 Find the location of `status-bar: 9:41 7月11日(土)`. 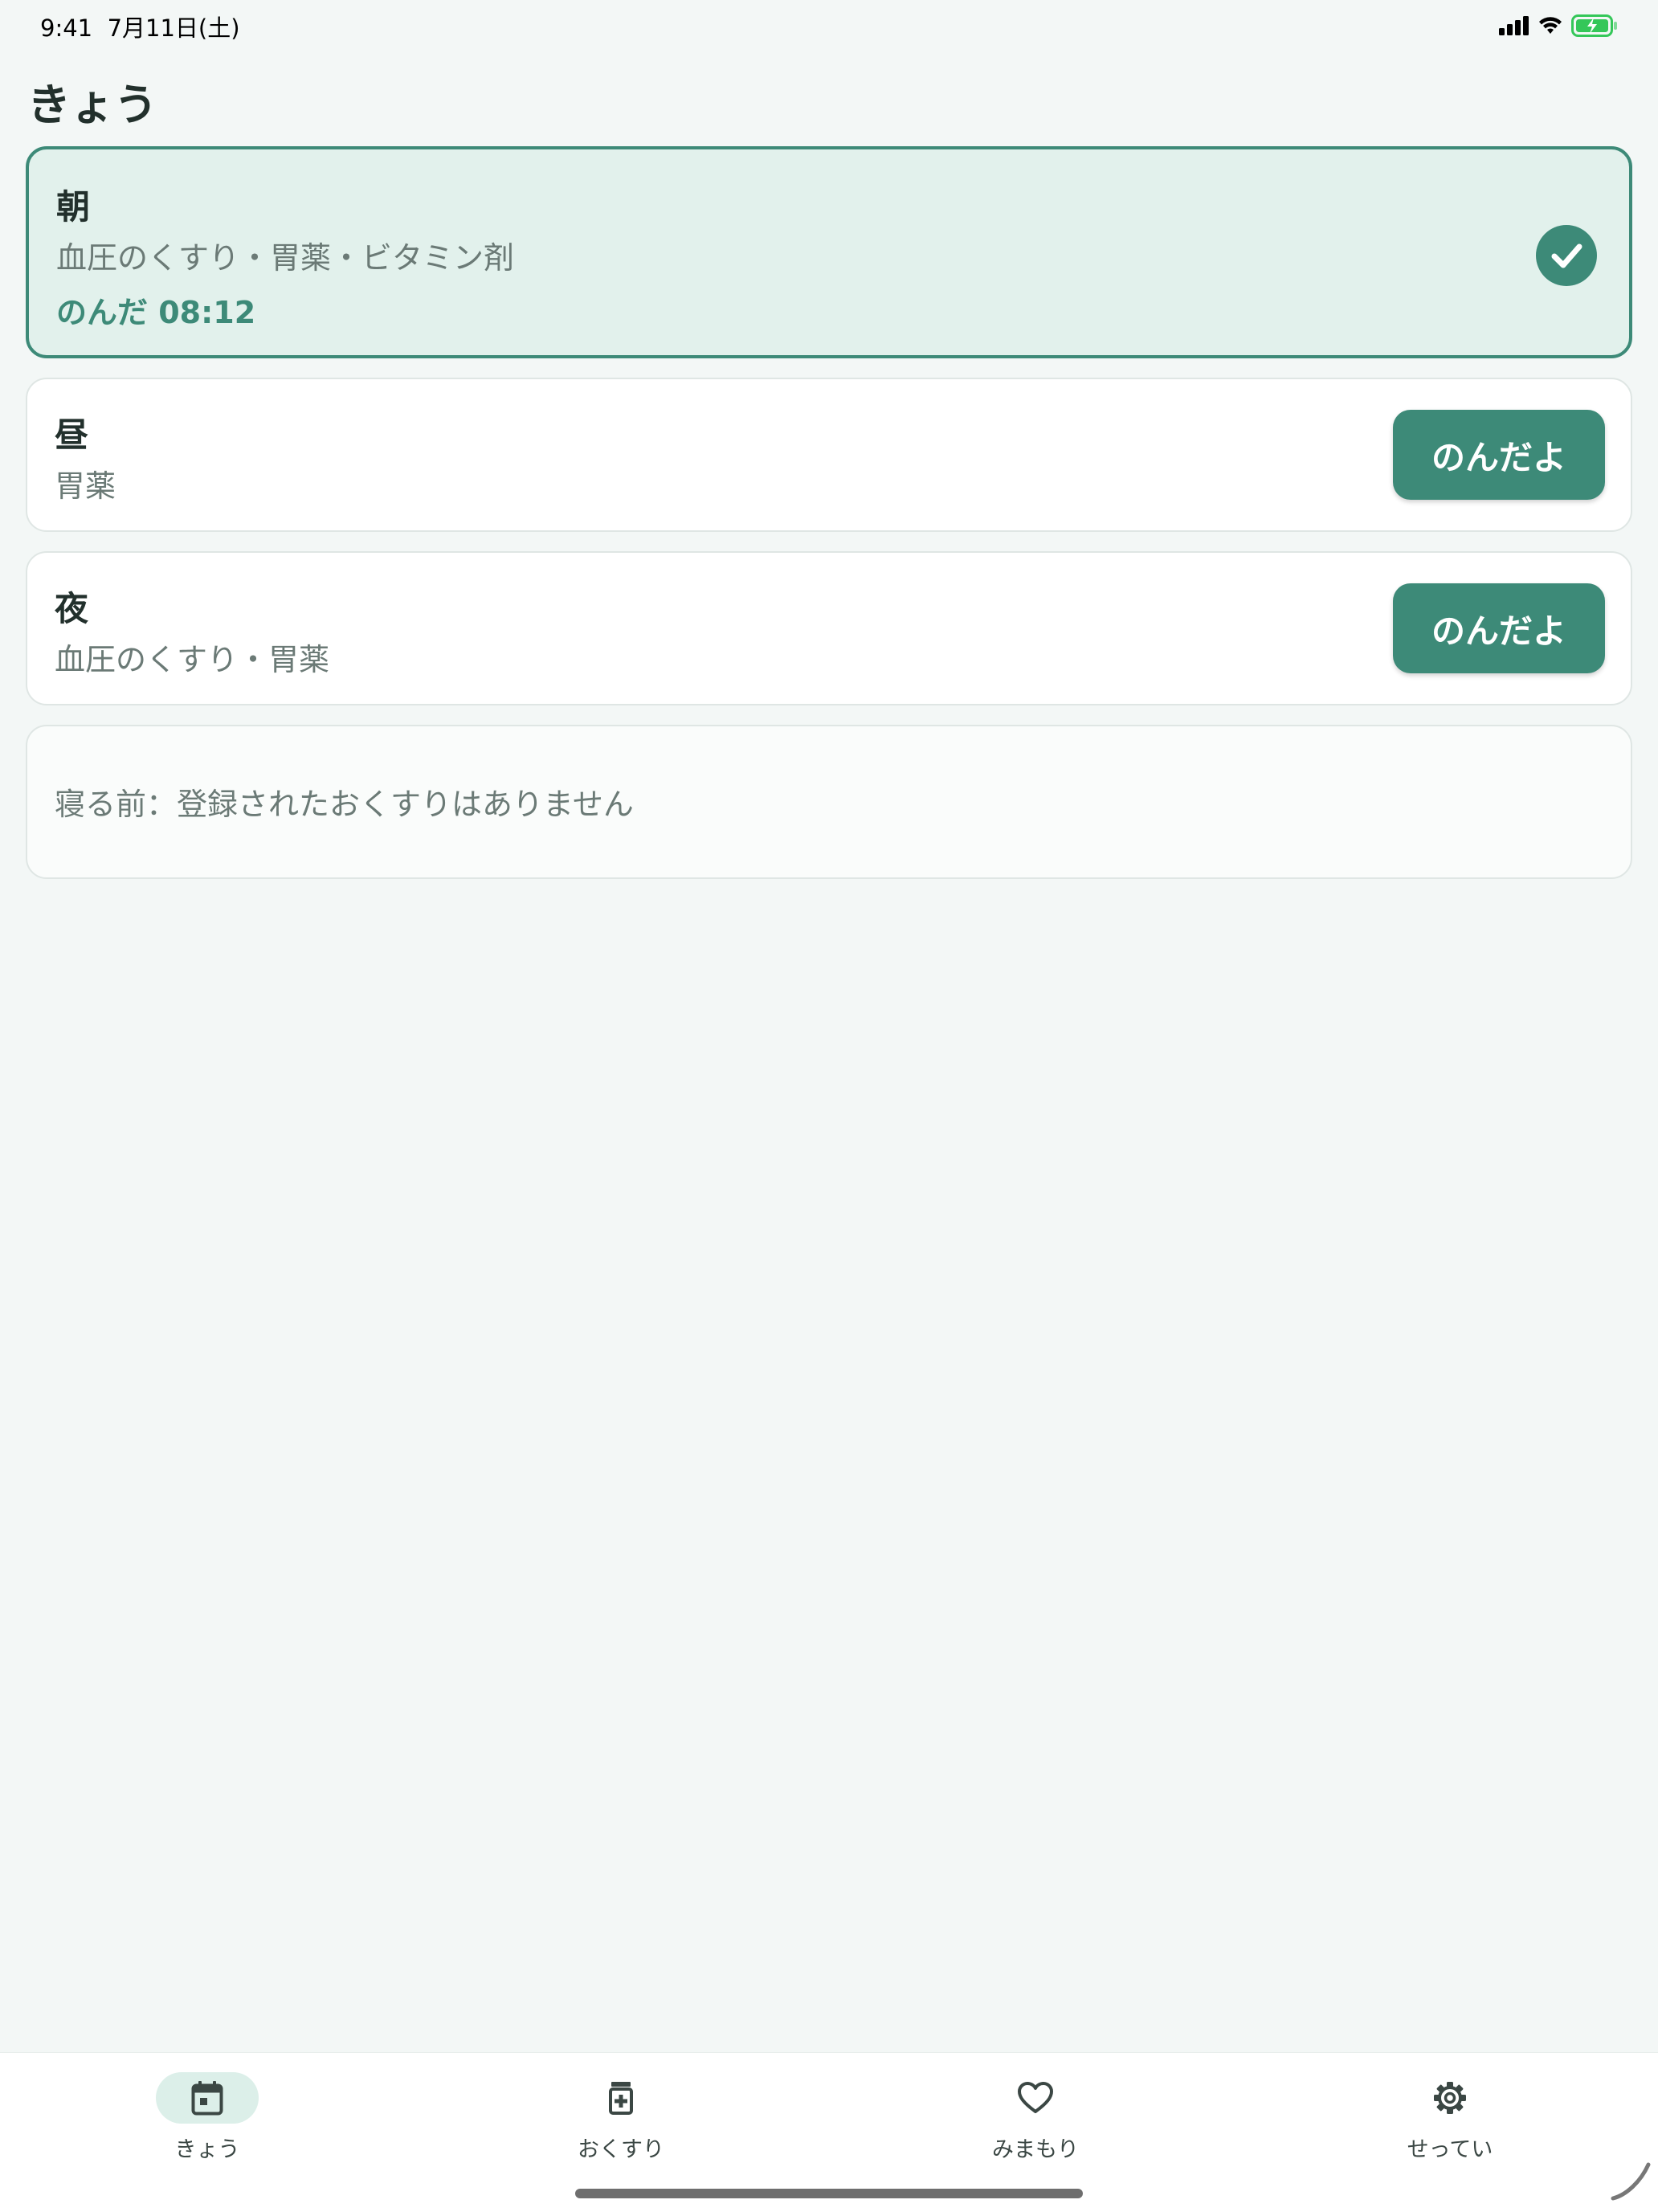

status-bar: 9:41 7月11日(土) is located at coordinates (829, 26).